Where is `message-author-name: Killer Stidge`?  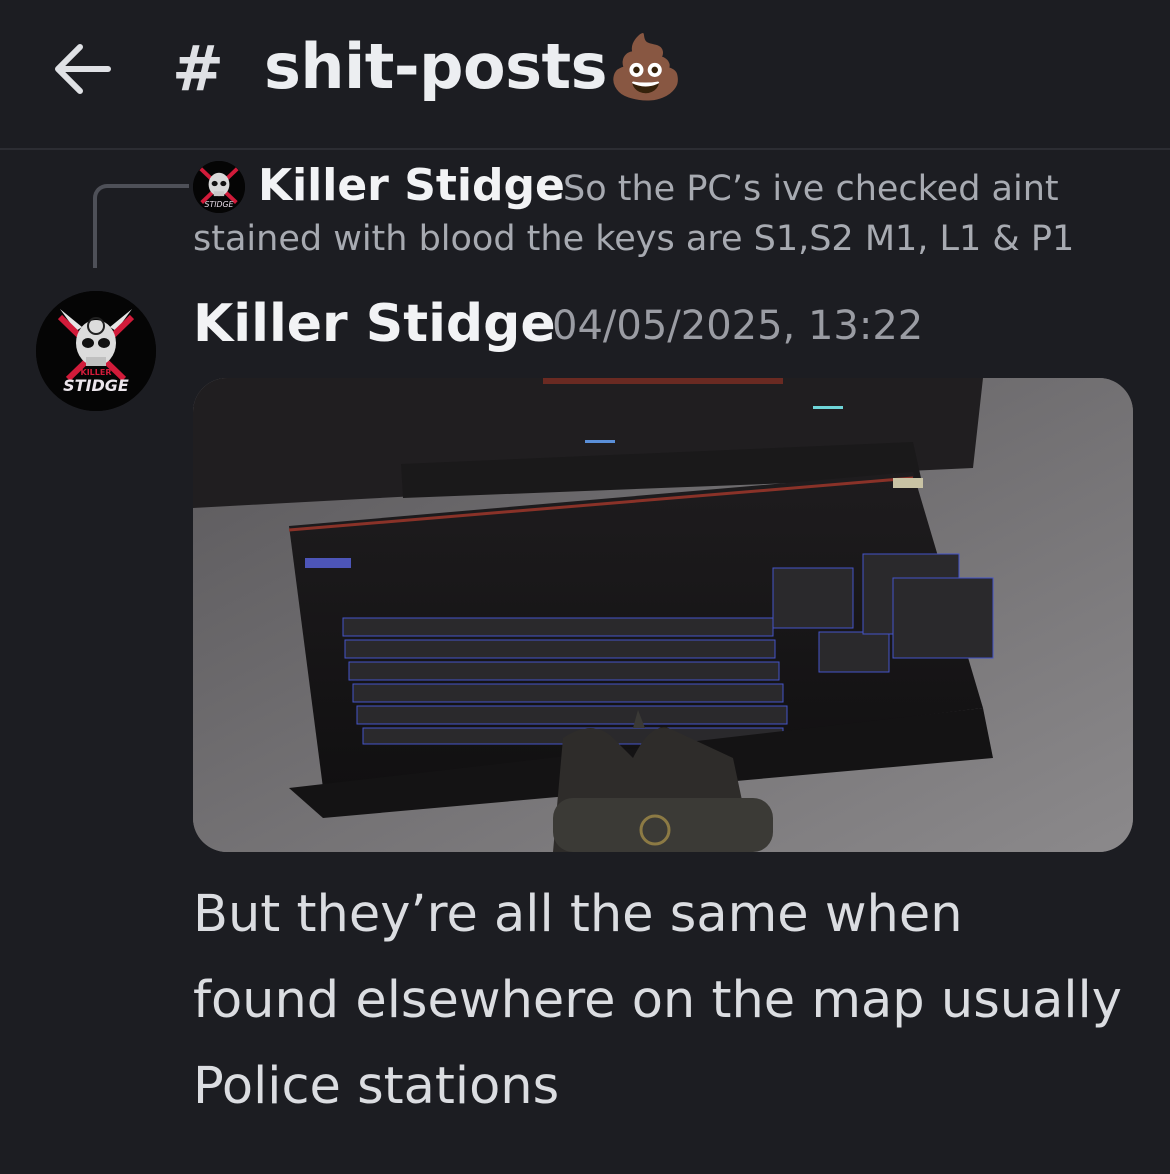
message-author-name: Killer Stidge is located at coordinates (374, 324).